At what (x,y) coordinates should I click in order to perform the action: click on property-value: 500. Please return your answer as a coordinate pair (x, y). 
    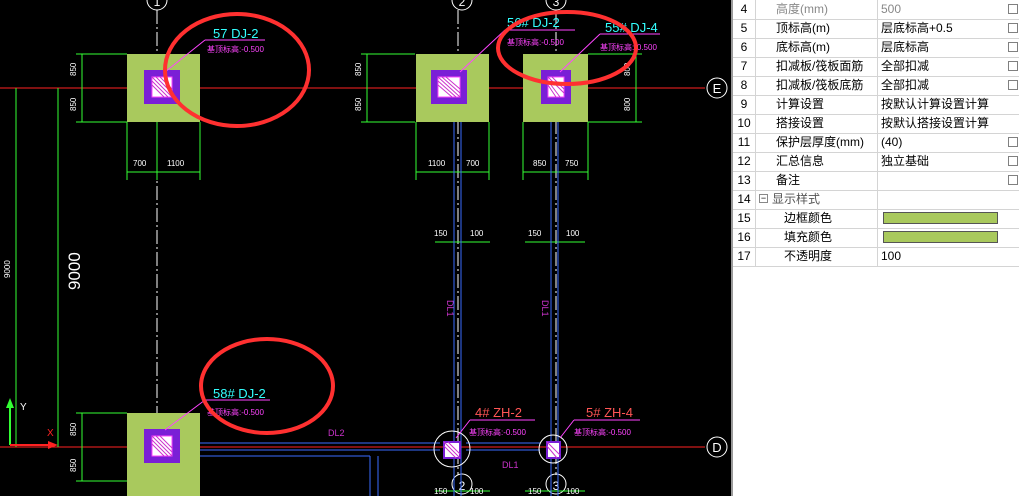
    Looking at the image, I should click on (942, 9).